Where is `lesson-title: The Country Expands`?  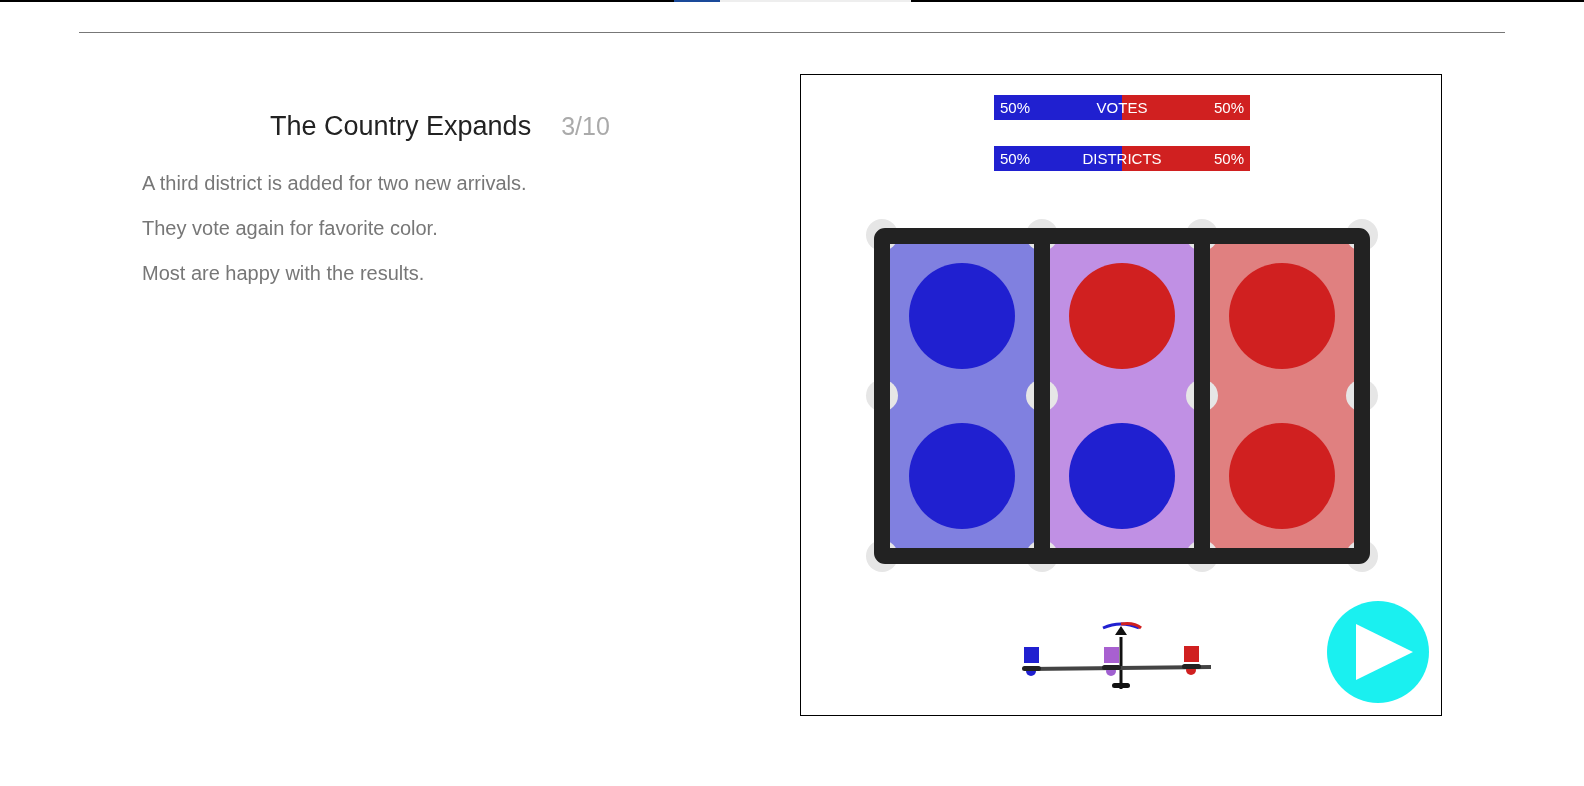 lesson-title: The Country Expands is located at coordinates (401, 126).